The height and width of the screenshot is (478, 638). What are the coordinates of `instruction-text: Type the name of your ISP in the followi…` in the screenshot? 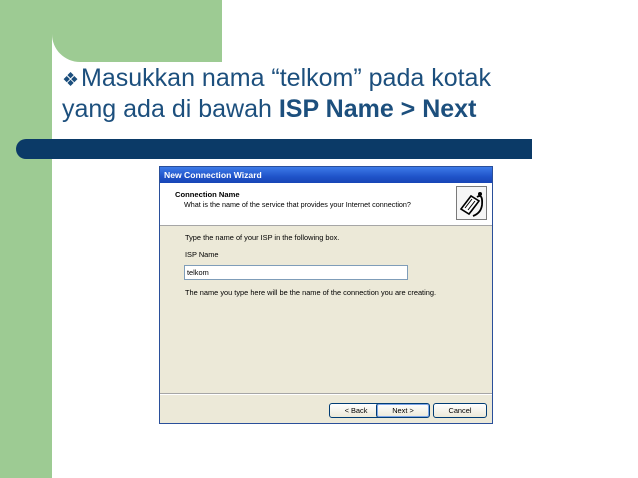 It's located at (262, 237).